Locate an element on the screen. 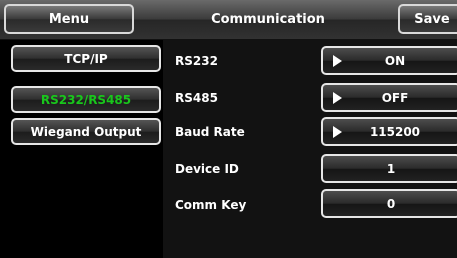  sidebar-item-label: RS232/RS485 is located at coordinates (86, 99).